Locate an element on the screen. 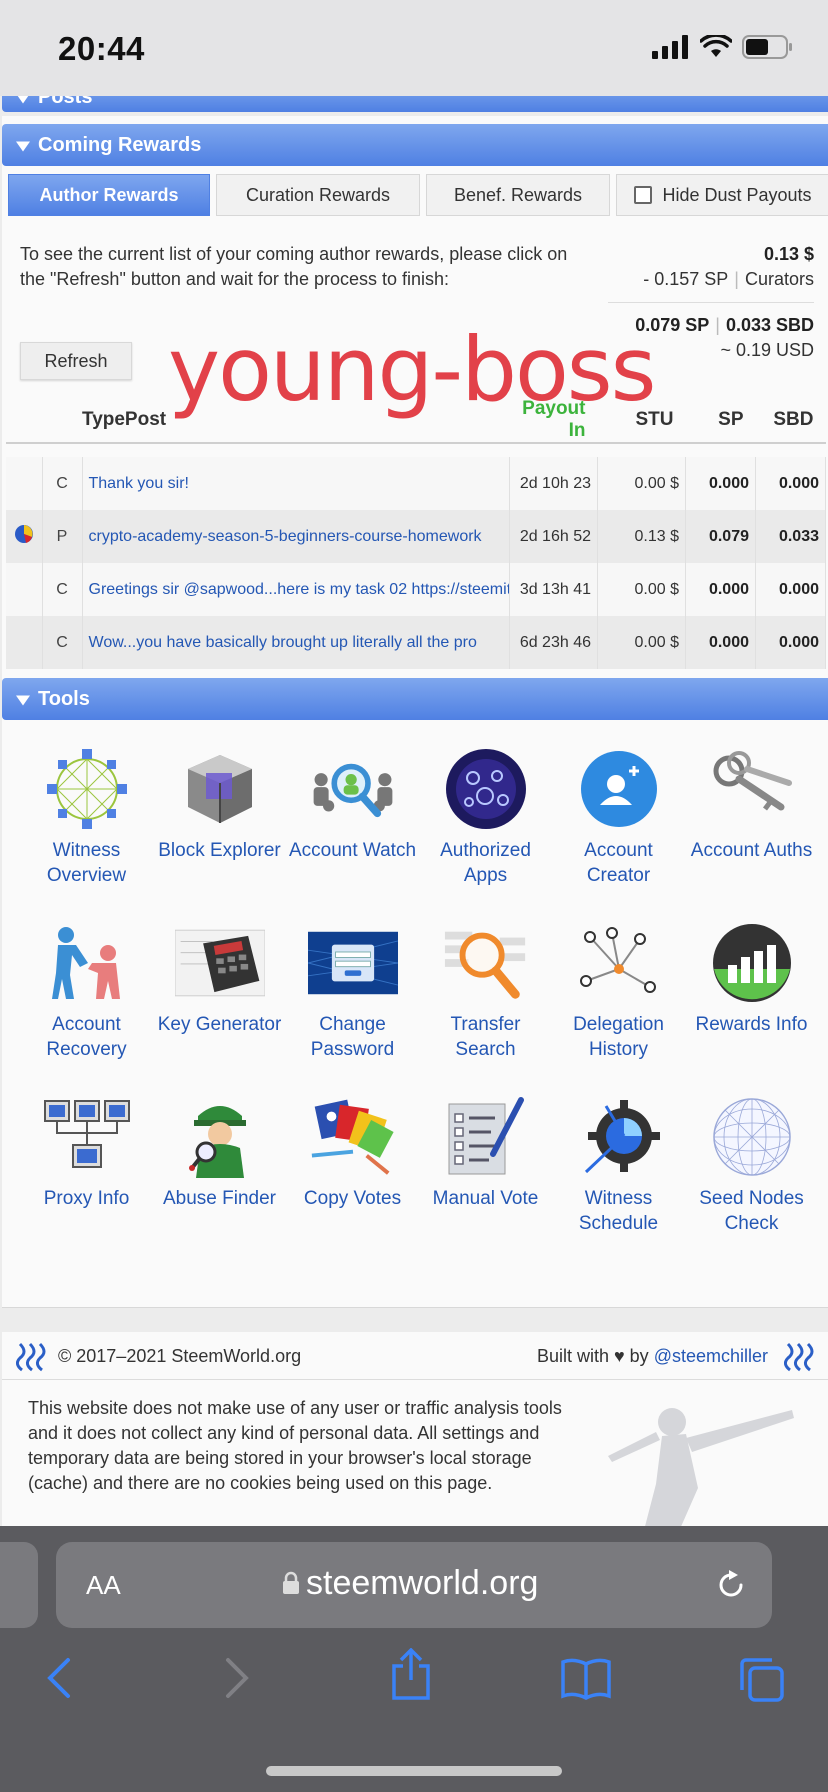 The width and height of the screenshot is (828, 1792). tool-account-watch: Account Watch is located at coordinates (352, 804).